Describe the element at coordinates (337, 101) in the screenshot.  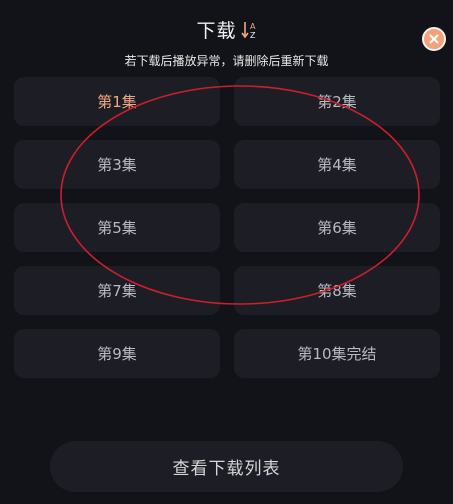
I see `episode-2-button: 第2集` at that location.